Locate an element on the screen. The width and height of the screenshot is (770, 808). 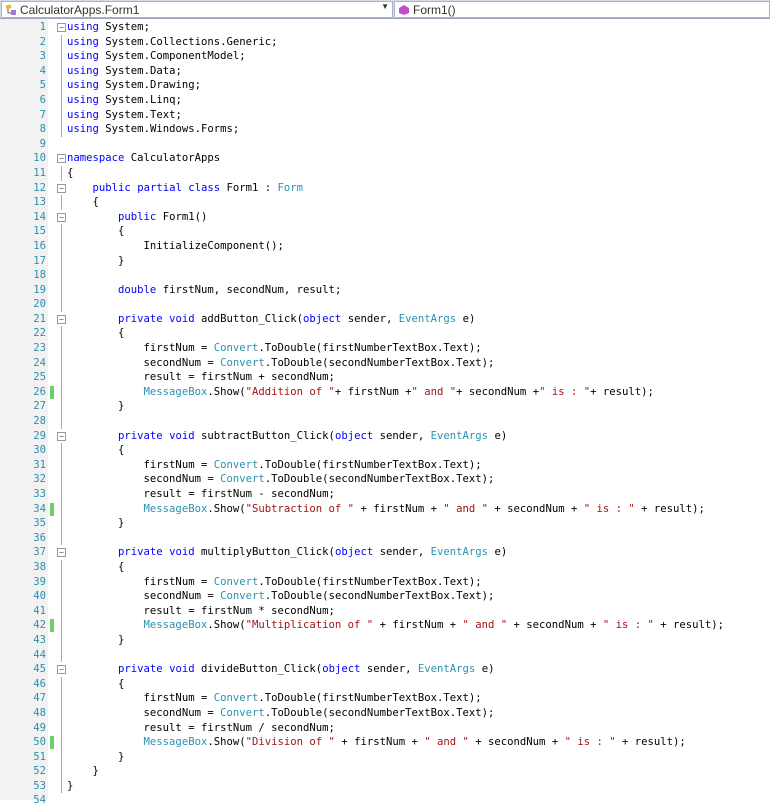
code-line: 17 } is located at coordinates (385, 261).